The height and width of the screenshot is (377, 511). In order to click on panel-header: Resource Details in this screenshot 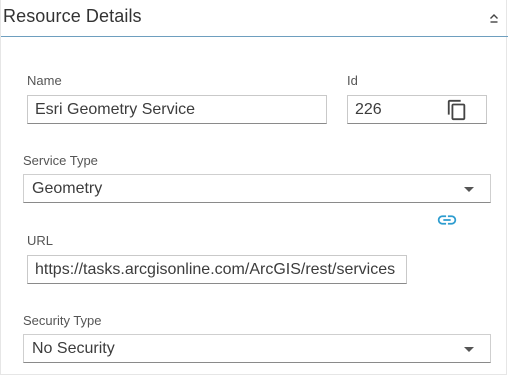, I will do `click(254, 18)`.